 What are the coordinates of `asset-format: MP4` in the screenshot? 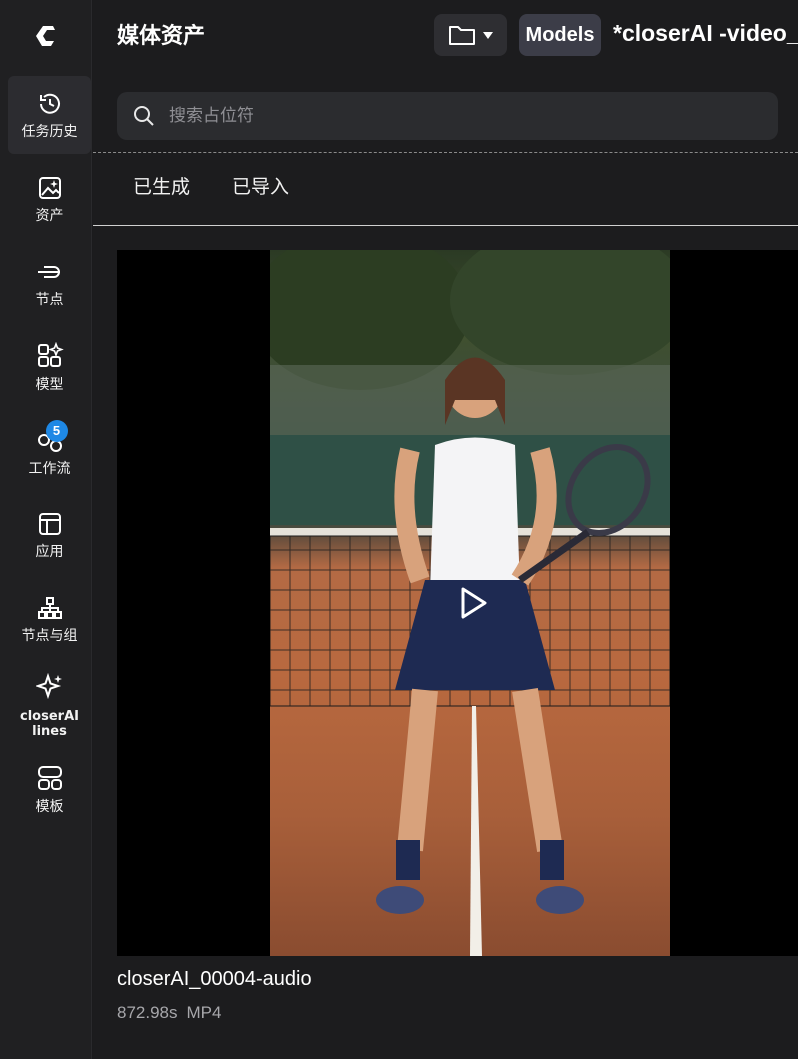 It's located at (204, 1012).